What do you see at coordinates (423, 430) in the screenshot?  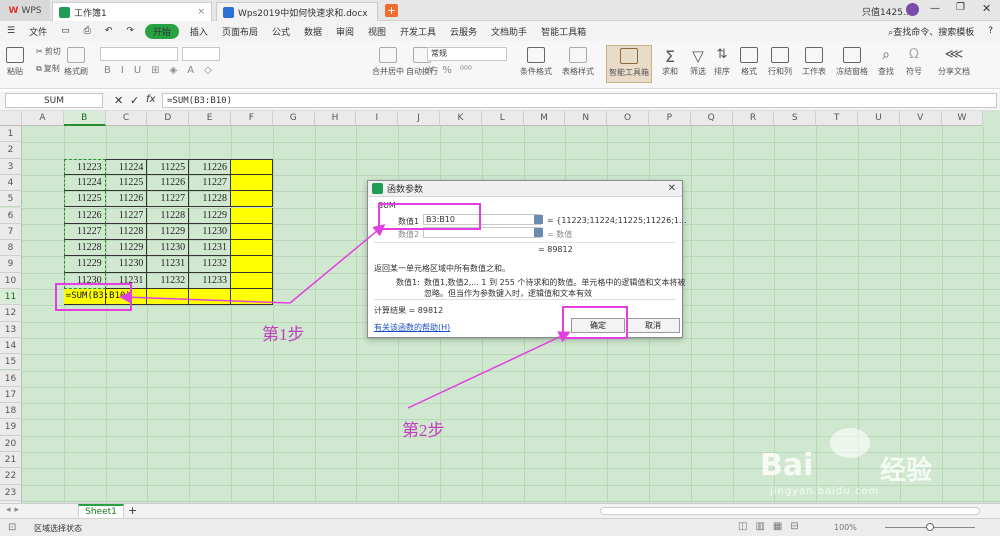 I see `step-2-label: 第2步` at bounding box center [423, 430].